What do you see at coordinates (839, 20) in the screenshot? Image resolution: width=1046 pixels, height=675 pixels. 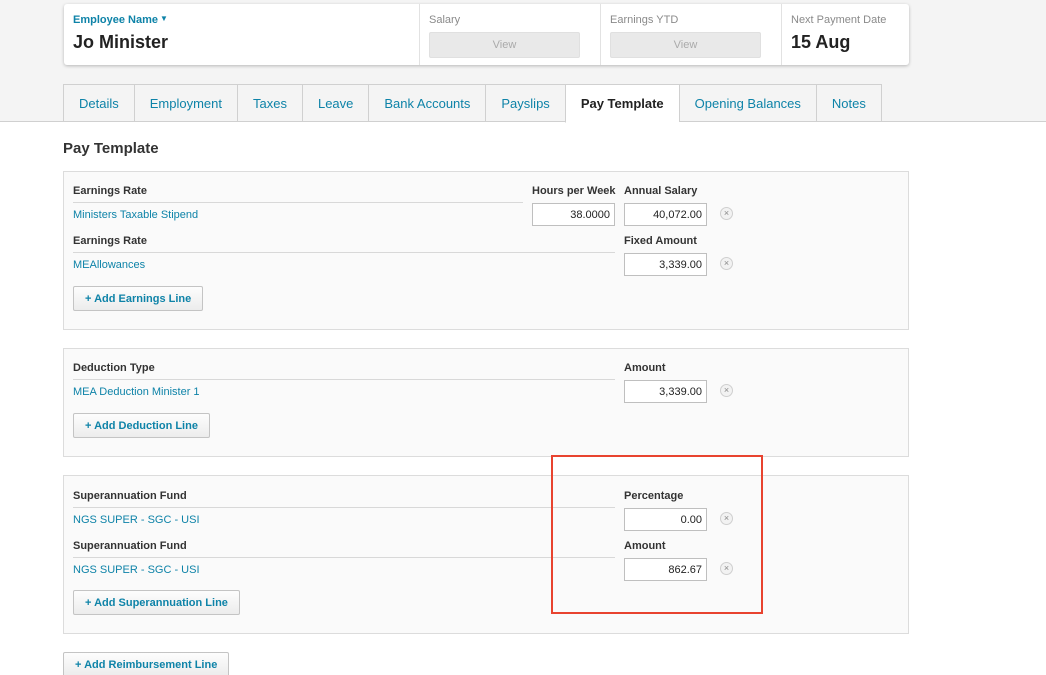 I see `next-payment-label: Next Payment Date` at bounding box center [839, 20].